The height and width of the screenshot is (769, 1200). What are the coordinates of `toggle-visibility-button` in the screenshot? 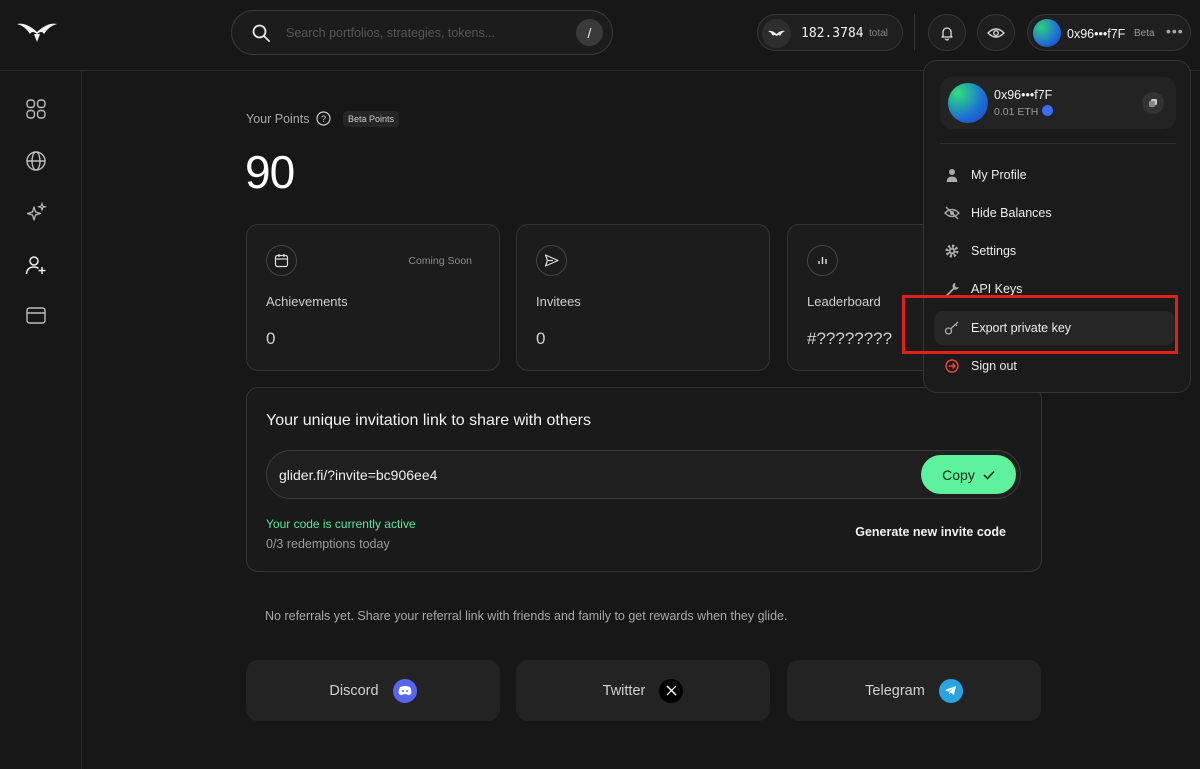 It's located at (996, 32).